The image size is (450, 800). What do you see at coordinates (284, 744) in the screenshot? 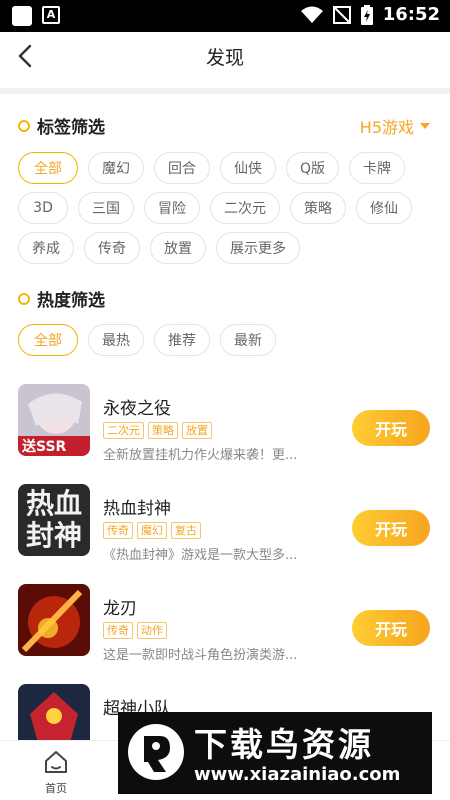
I see `watermark-title: 下载鸟资源` at bounding box center [284, 744].